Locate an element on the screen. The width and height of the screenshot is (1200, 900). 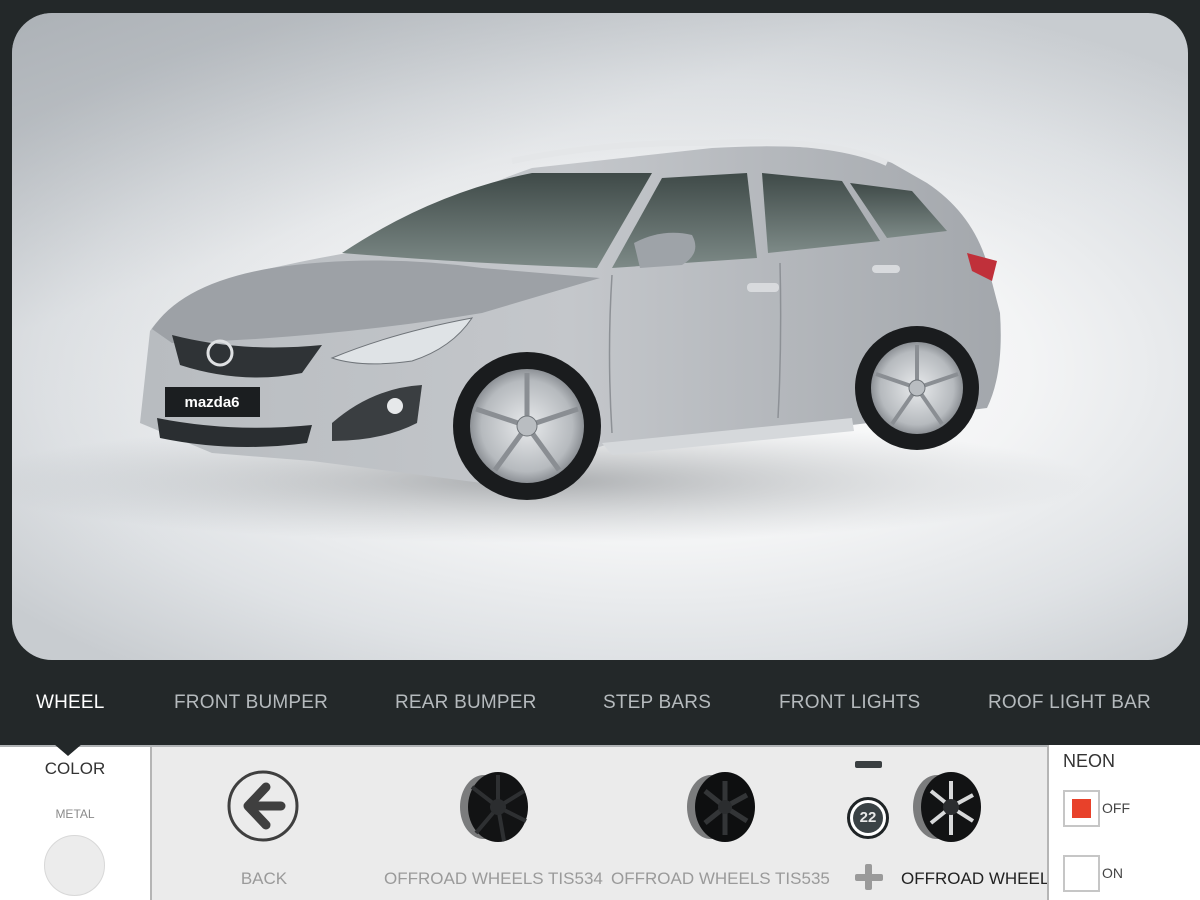
neon-off-label: OFF is located at coordinates (1116, 808).